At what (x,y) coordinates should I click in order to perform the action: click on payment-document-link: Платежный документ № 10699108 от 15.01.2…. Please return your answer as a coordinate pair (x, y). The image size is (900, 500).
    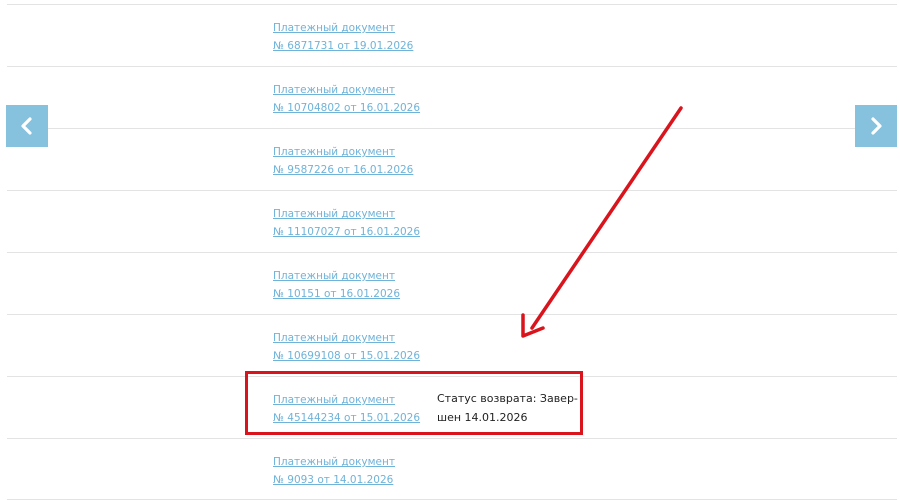
    Looking at the image, I should click on (346, 347).